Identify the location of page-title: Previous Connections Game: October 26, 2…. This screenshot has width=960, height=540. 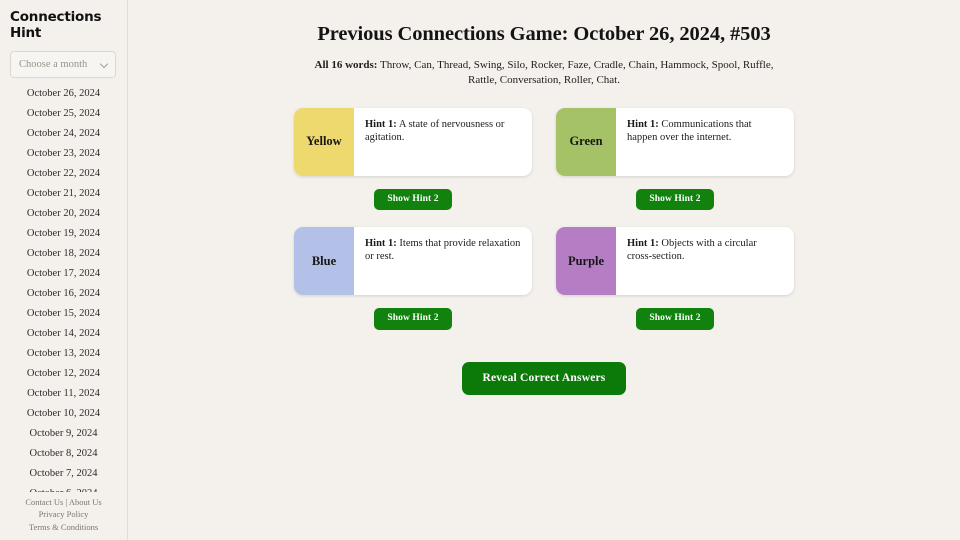
(544, 34).